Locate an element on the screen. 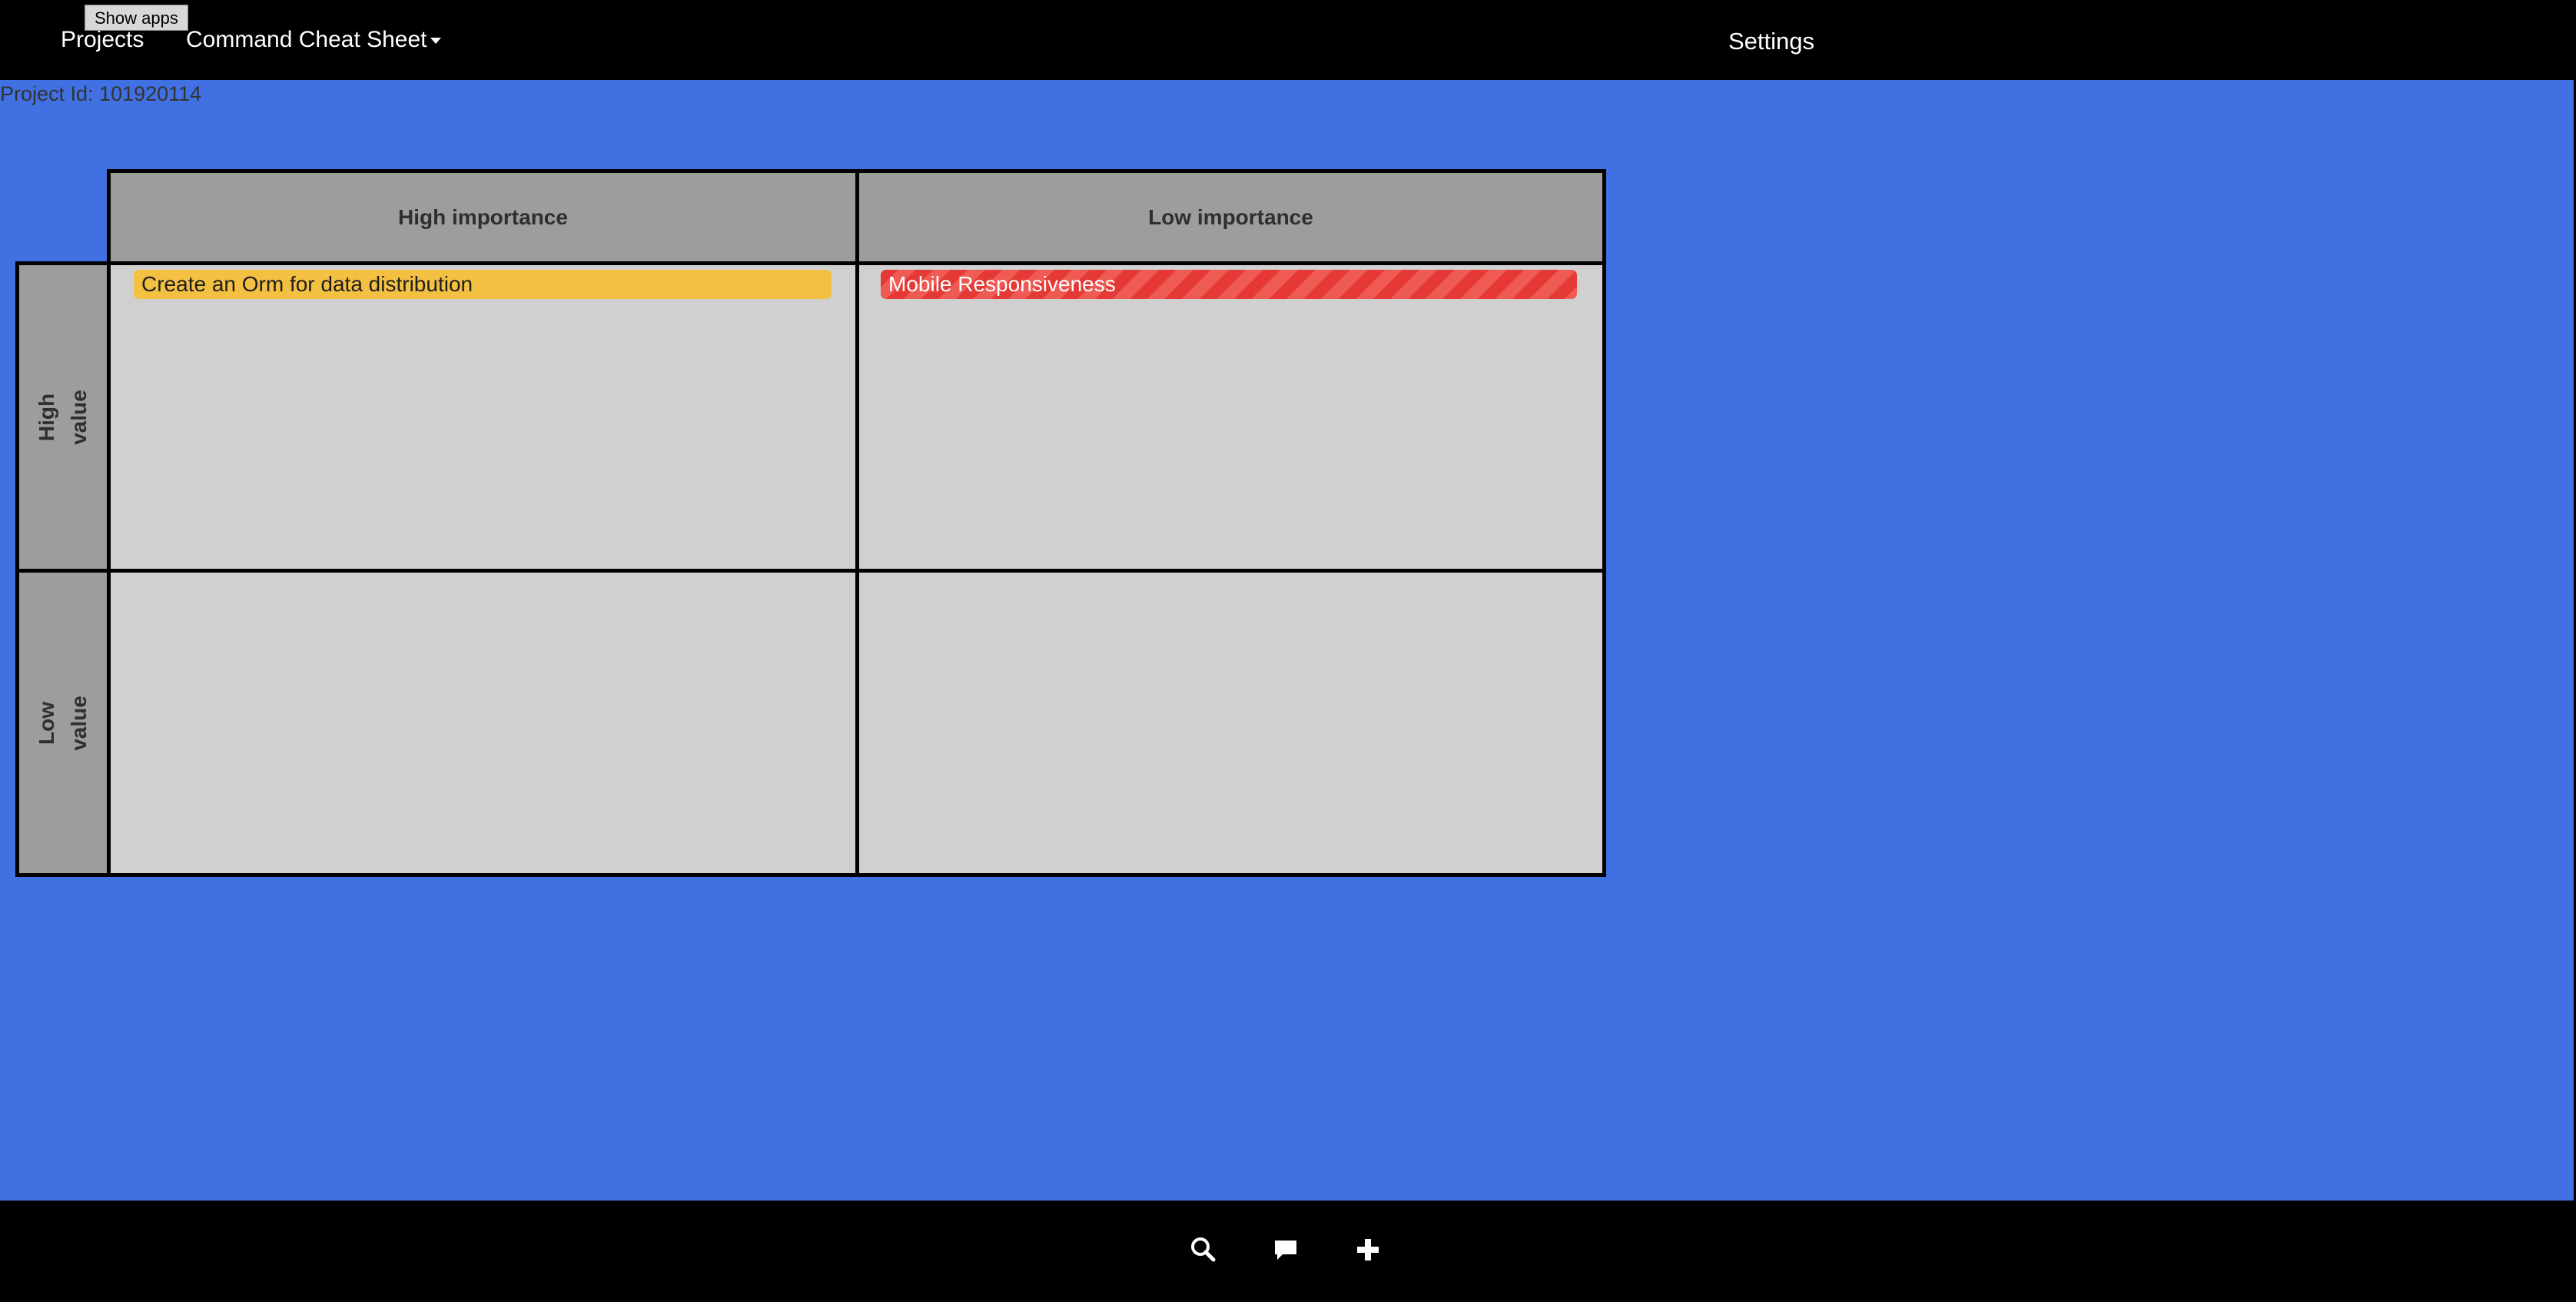 The width and height of the screenshot is (2576, 1302). row-header-label: High value is located at coordinates (63, 417).